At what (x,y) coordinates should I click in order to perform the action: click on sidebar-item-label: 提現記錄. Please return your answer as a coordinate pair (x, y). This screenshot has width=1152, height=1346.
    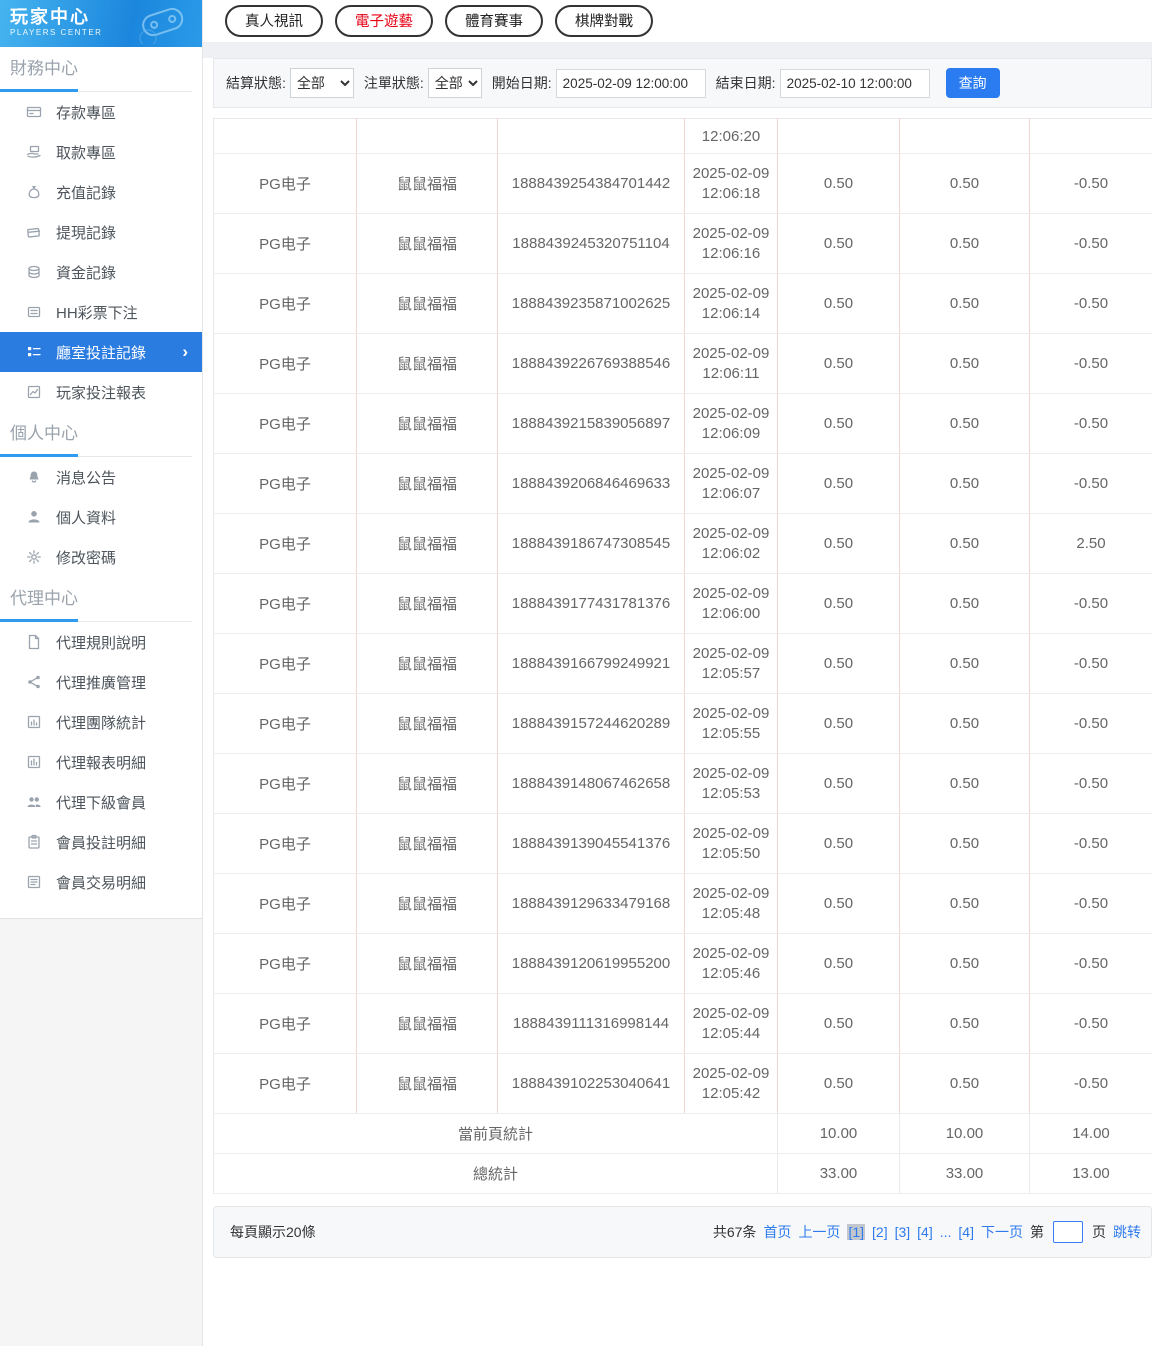
    Looking at the image, I should click on (86, 233).